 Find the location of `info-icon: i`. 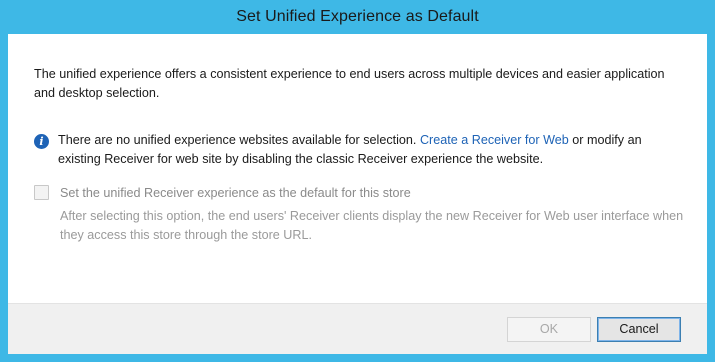

info-icon: i is located at coordinates (41, 141).